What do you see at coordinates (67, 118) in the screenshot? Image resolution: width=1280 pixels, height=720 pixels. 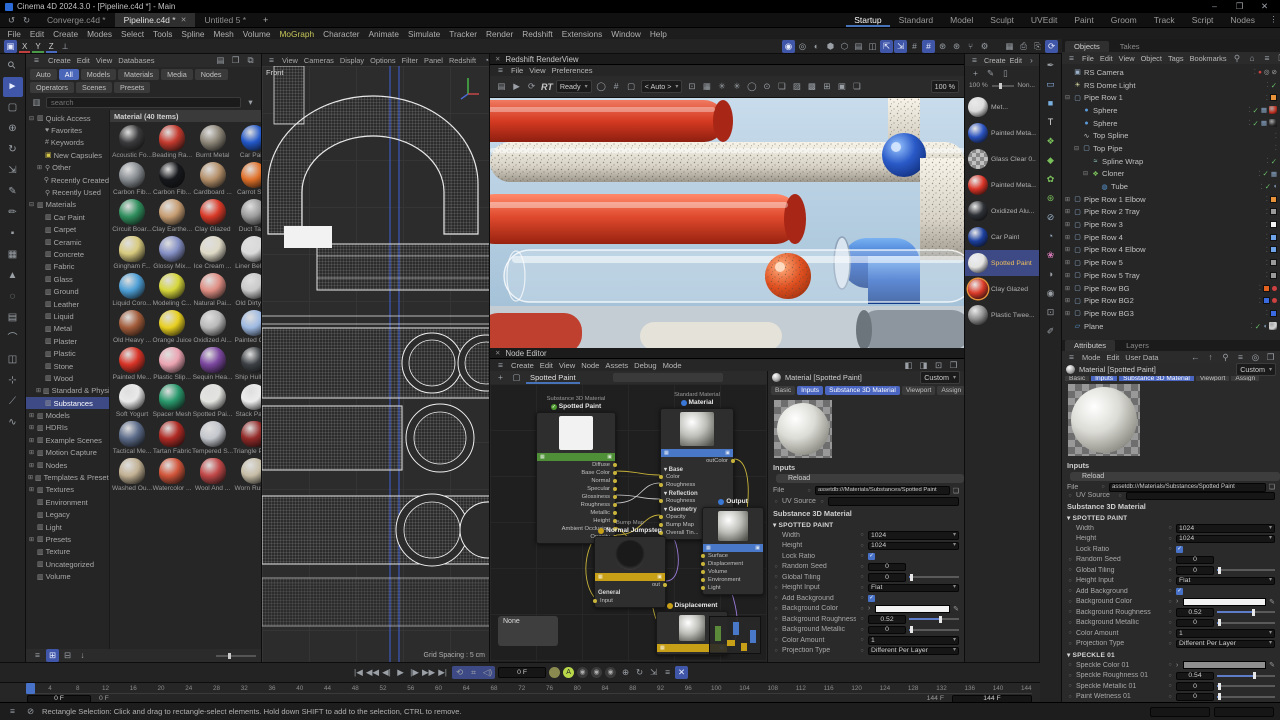 I see `tree-item-quick-access: ⊟ ▥ Quick Access` at bounding box center [67, 118].